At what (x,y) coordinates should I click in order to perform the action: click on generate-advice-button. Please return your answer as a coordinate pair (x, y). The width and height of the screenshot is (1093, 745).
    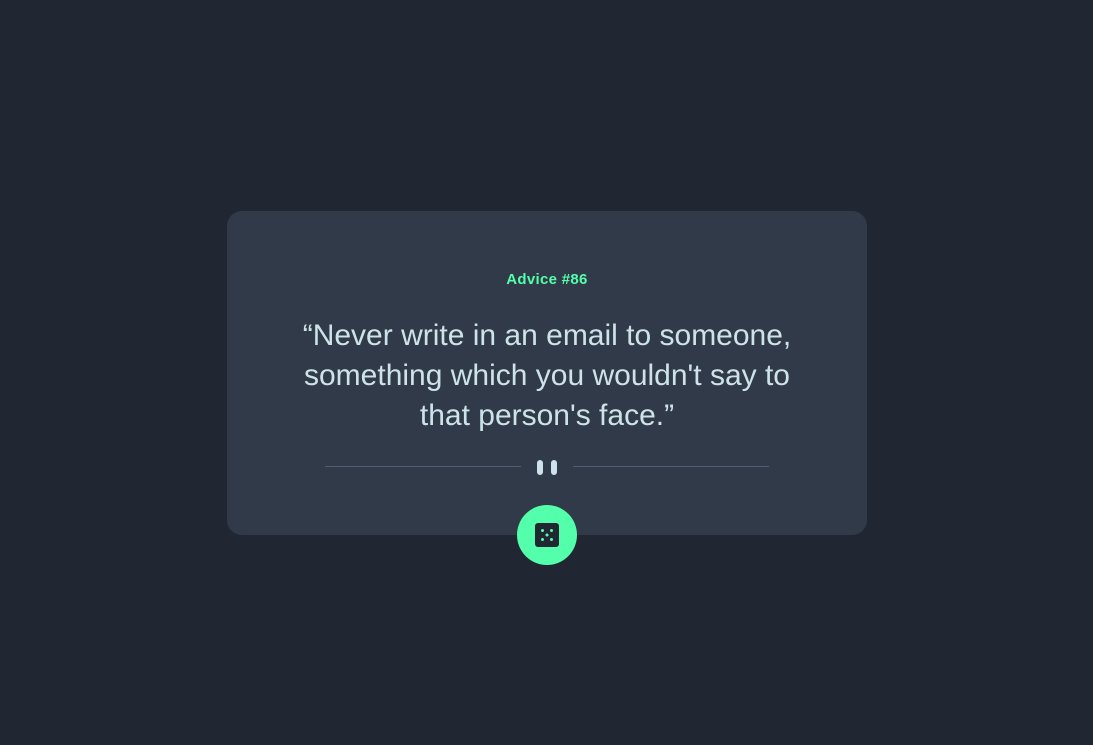
    Looking at the image, I should click on (547, 535).